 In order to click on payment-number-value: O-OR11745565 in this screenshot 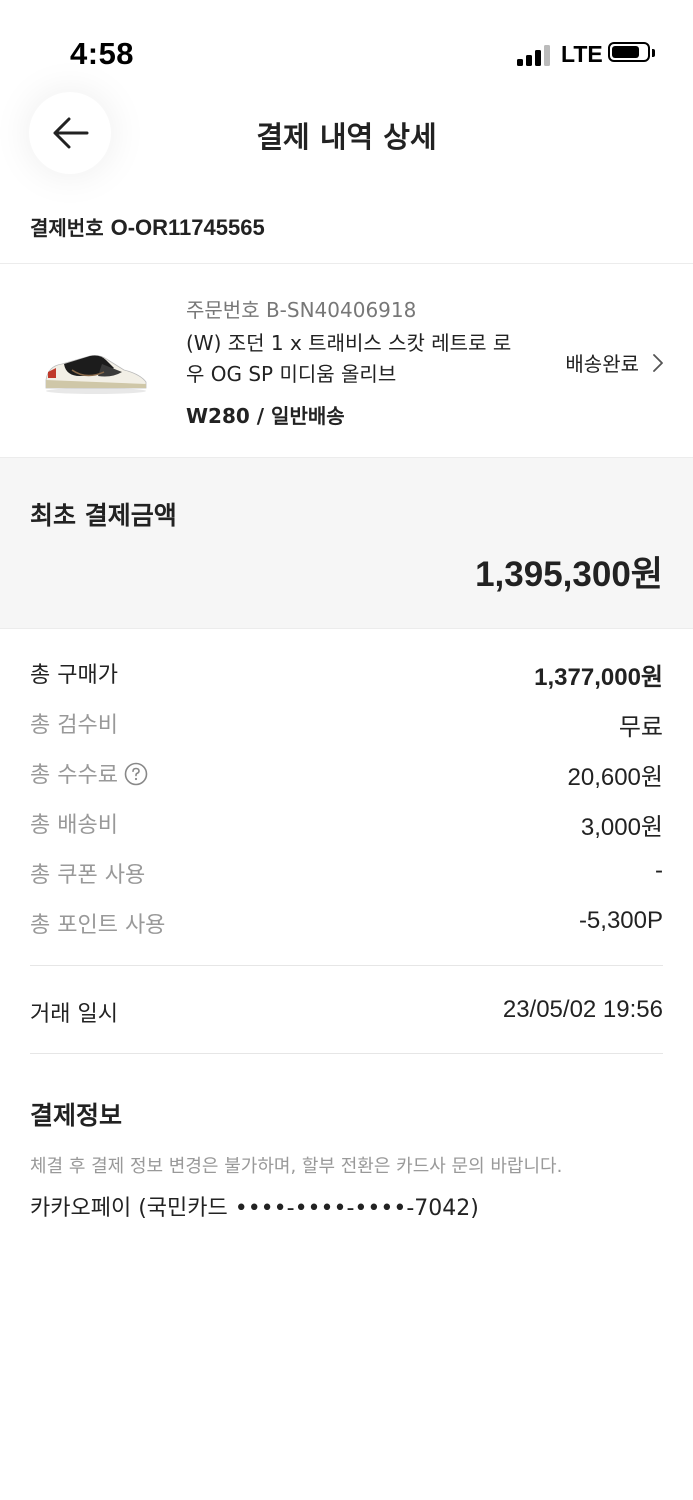, I will do `click(187, 227)`.